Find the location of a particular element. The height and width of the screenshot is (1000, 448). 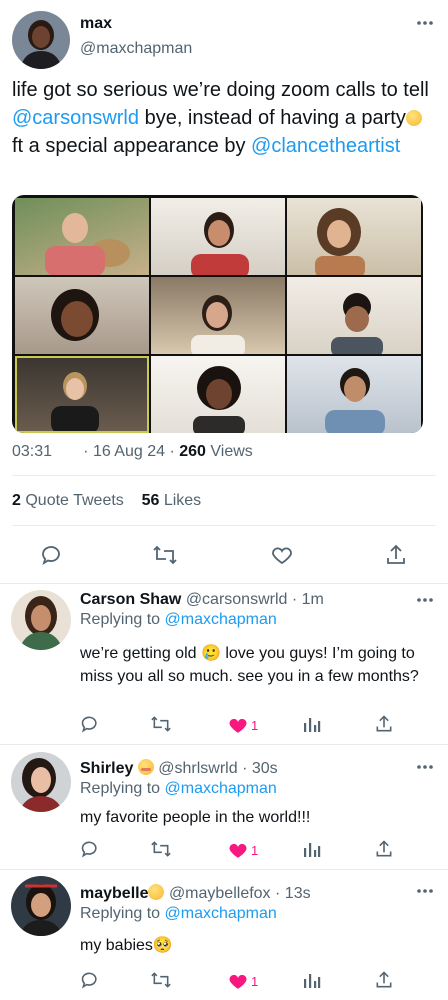

text-part: bye, instead of having a party is located at coordinates (272, 118).